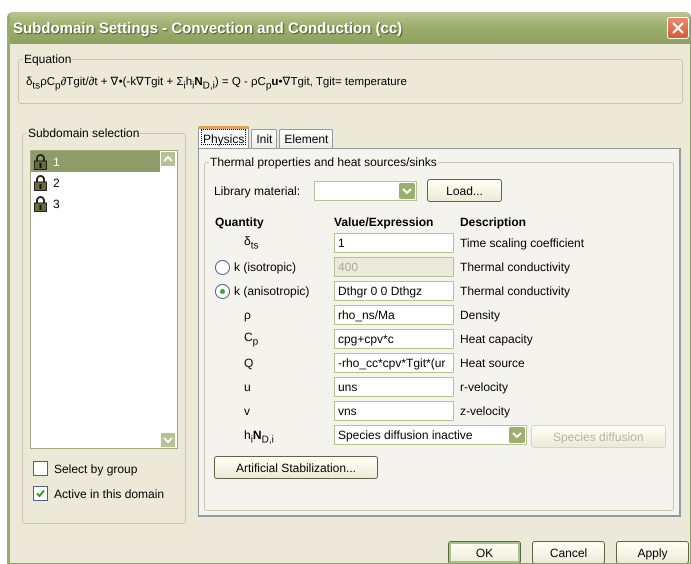 This screenshot has width=691, height=564. I want to click on quantity-label: h$_{i}$N$_{D,i}$, so click(258, 437).